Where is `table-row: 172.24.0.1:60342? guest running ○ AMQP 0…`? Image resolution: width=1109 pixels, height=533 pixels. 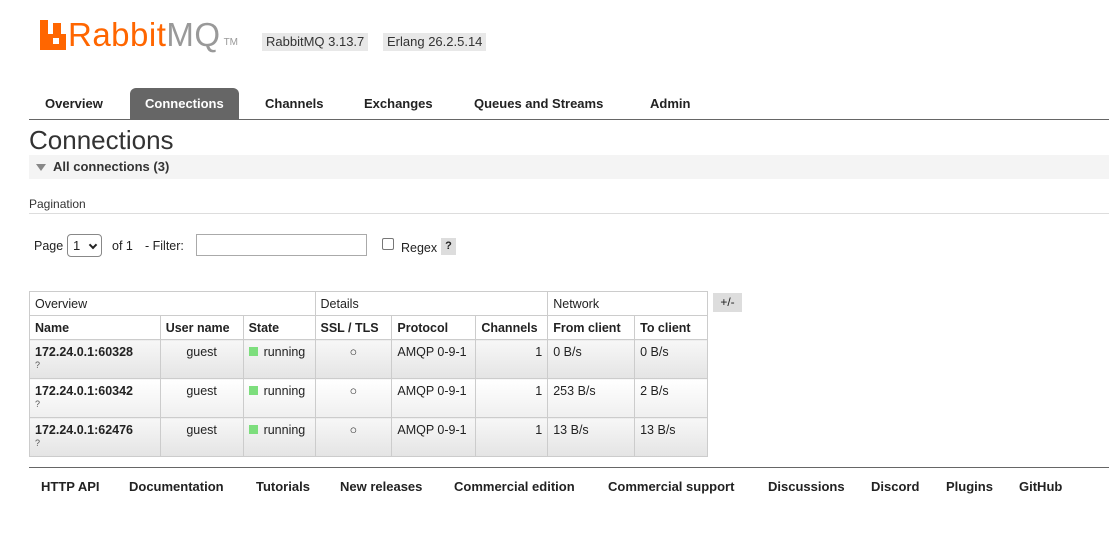
table-row: 172.24.0.1:60342? guest running ○ AMQP 0… is located at coordinates (368, 398).